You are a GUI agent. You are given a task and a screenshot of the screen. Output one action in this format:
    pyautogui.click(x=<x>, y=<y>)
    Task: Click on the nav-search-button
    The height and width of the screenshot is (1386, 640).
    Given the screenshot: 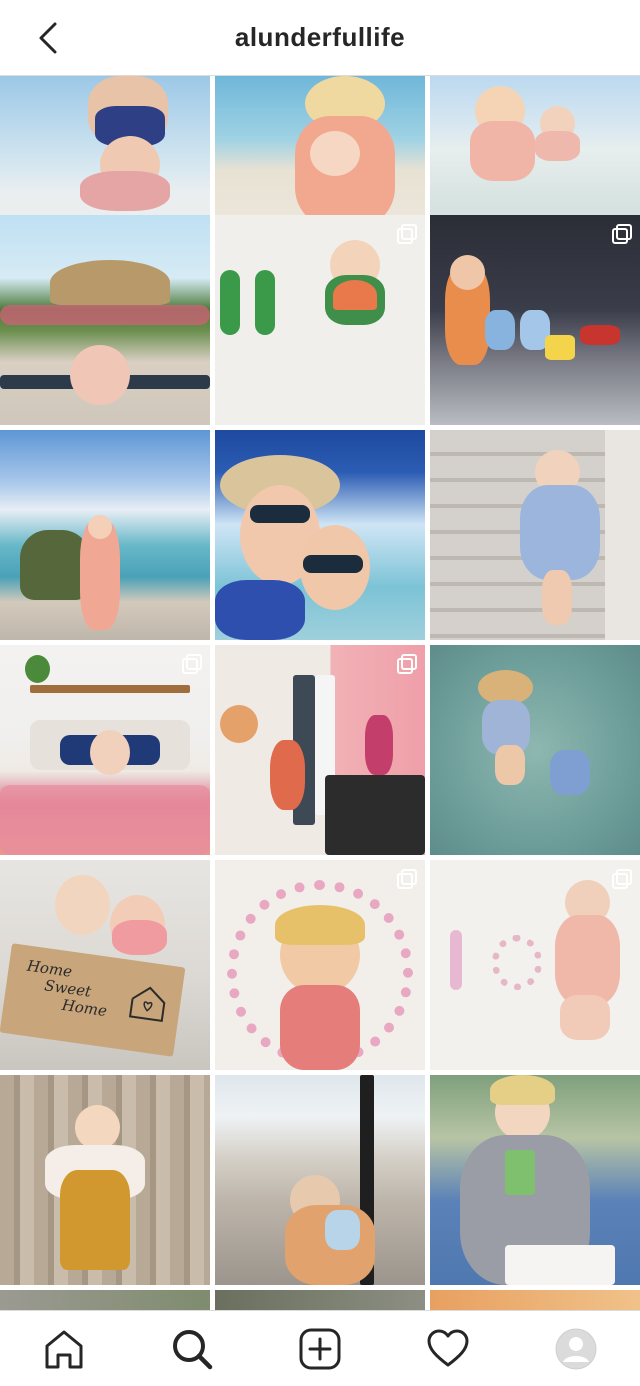 What is the action you would take?
    pyautogui.click(x=192, y=1349)
    